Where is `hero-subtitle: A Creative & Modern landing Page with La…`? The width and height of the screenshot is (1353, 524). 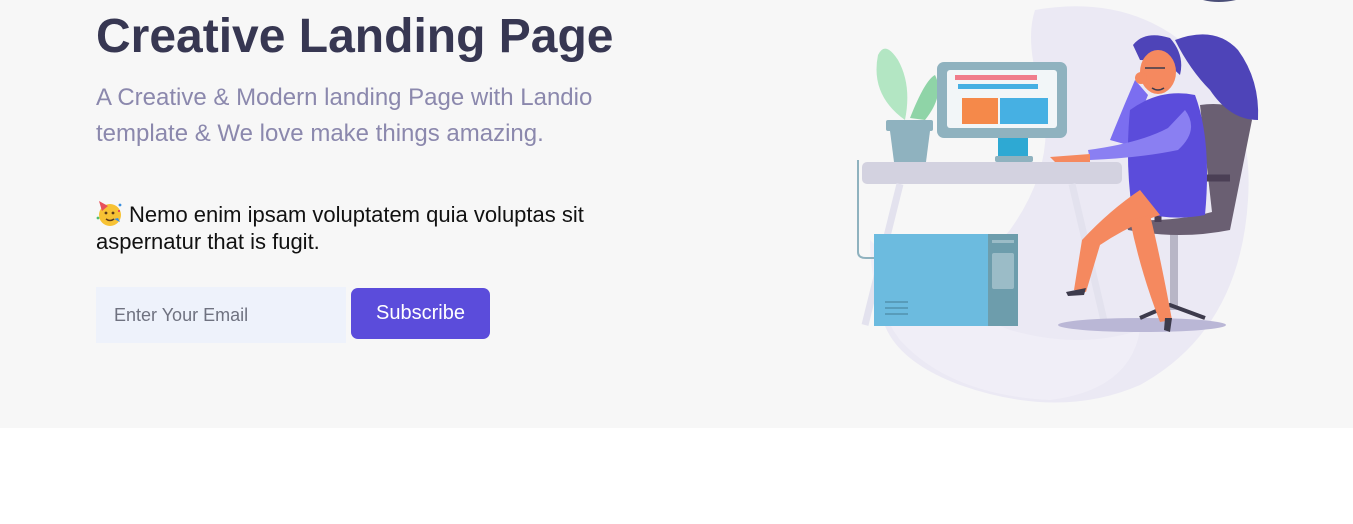
hero-subtitle: A Creative & Modern landing Page with La… is located at coordinates (344, 115).